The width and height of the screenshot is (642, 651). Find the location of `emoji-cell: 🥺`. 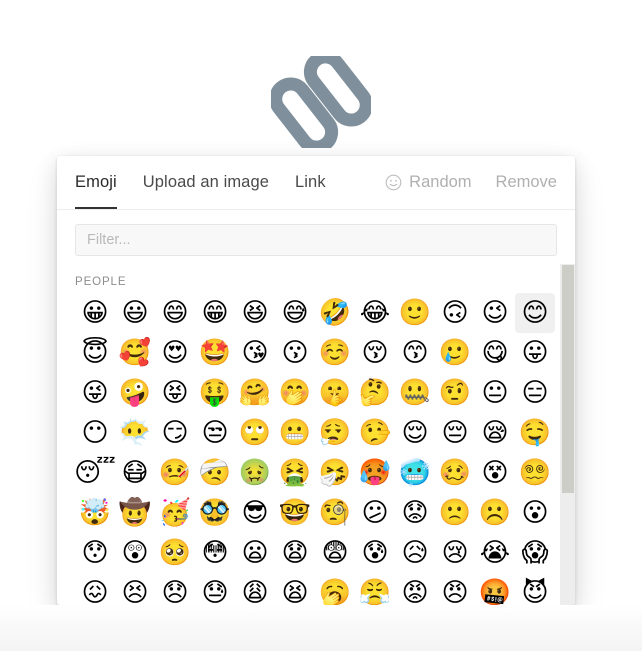

emoji-cell: 🥺 is located at coordinates (175, 553).